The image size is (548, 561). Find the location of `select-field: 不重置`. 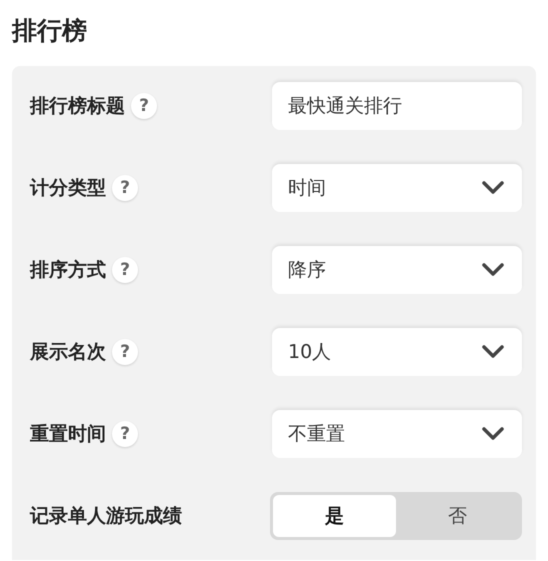

select-field: 不重置 is located at coordinates (397, 434).